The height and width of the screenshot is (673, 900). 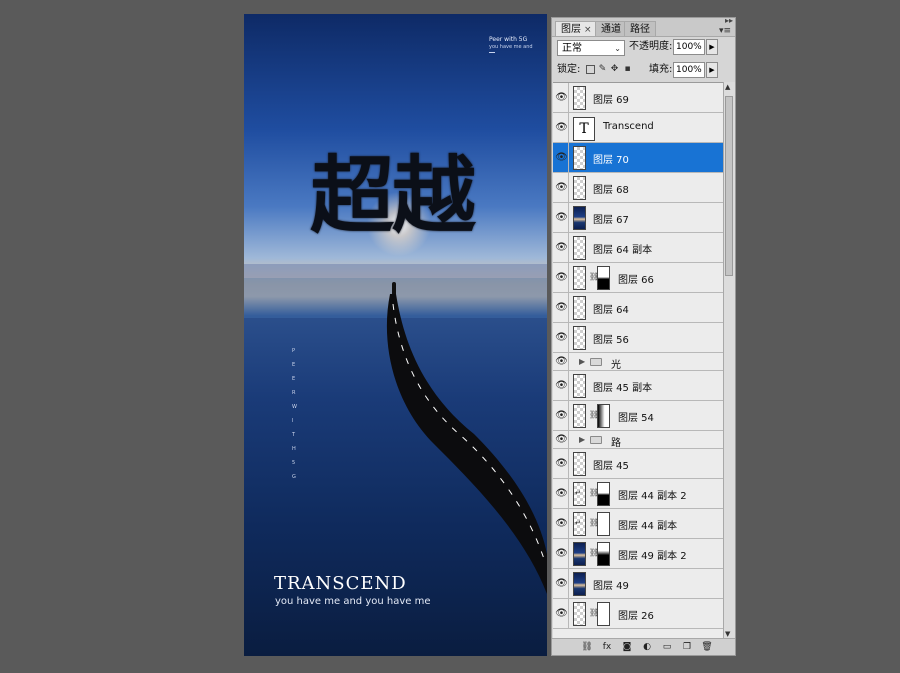 I want to click on layer-name: 图层 64 副本, so click(x=623, y=250).